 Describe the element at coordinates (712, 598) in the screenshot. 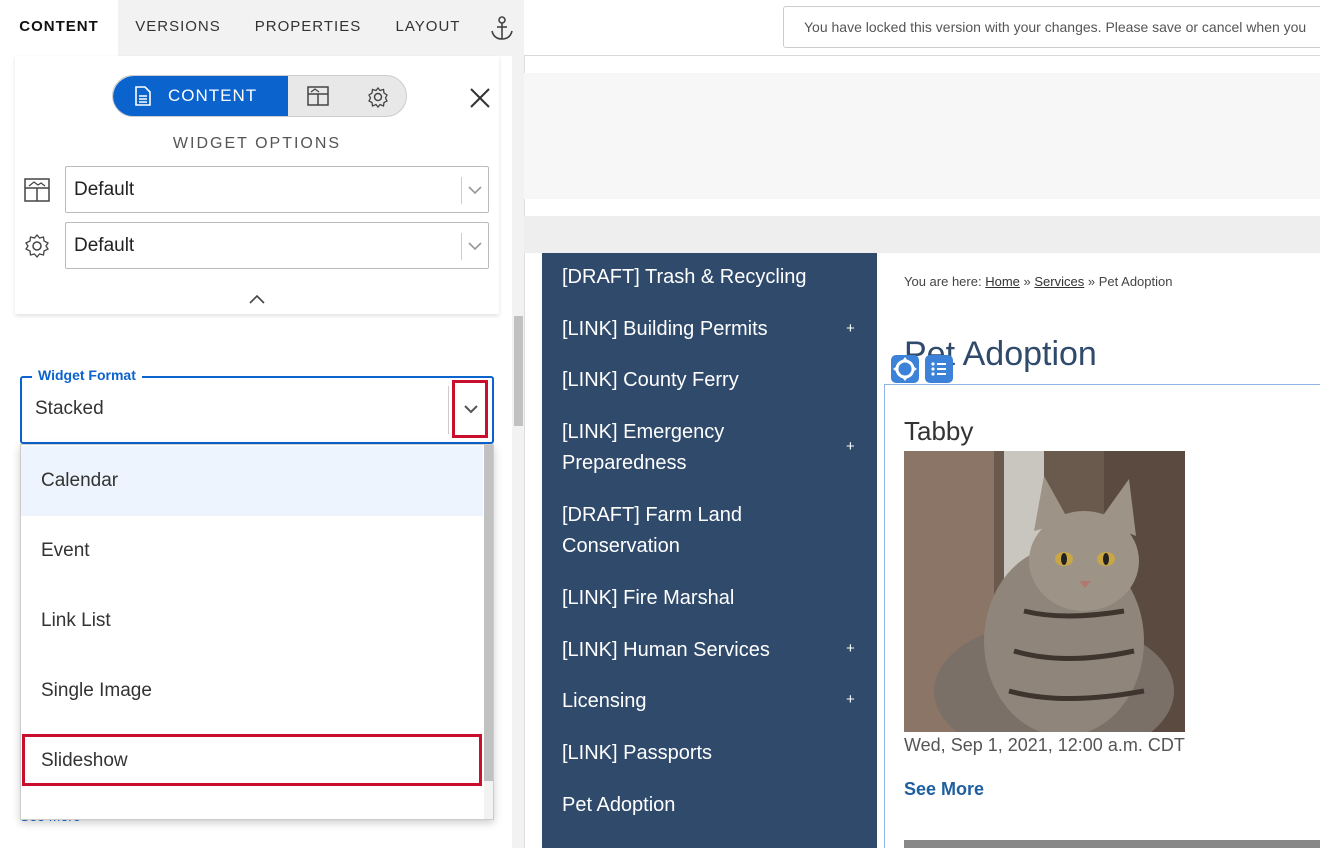

I see `nav-item-fire-marshal: [LINK] Fire Marshal` at that location.